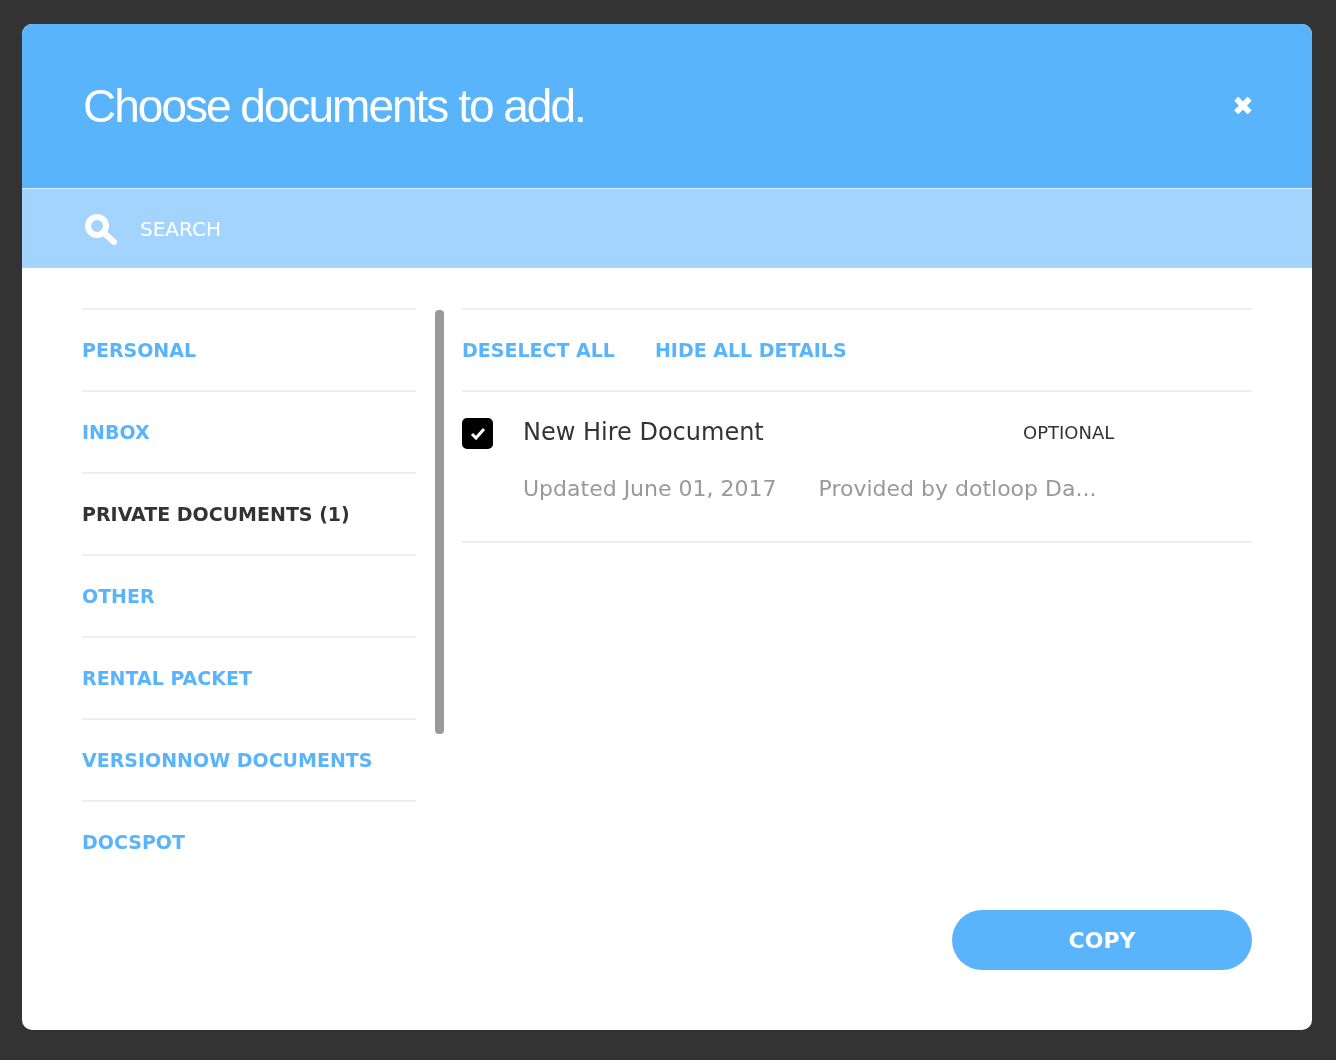 Image resolution: width=1336 pixels, height=1060 pixels. What do you see at coordinates (334, 106) in the screenshot?
I see `dialog-title: Choose documents to add.` at bounding box center [334, 106].